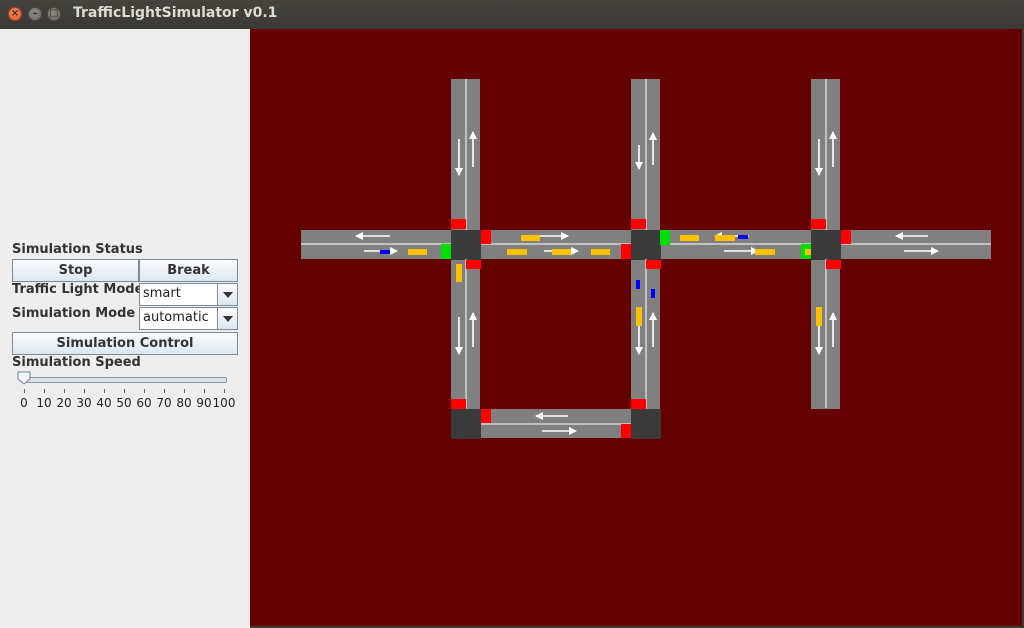  Describe the element at coordinates (125, 343) in the screenshot. I see `simulation-control-button: Simulation Control` at that location.